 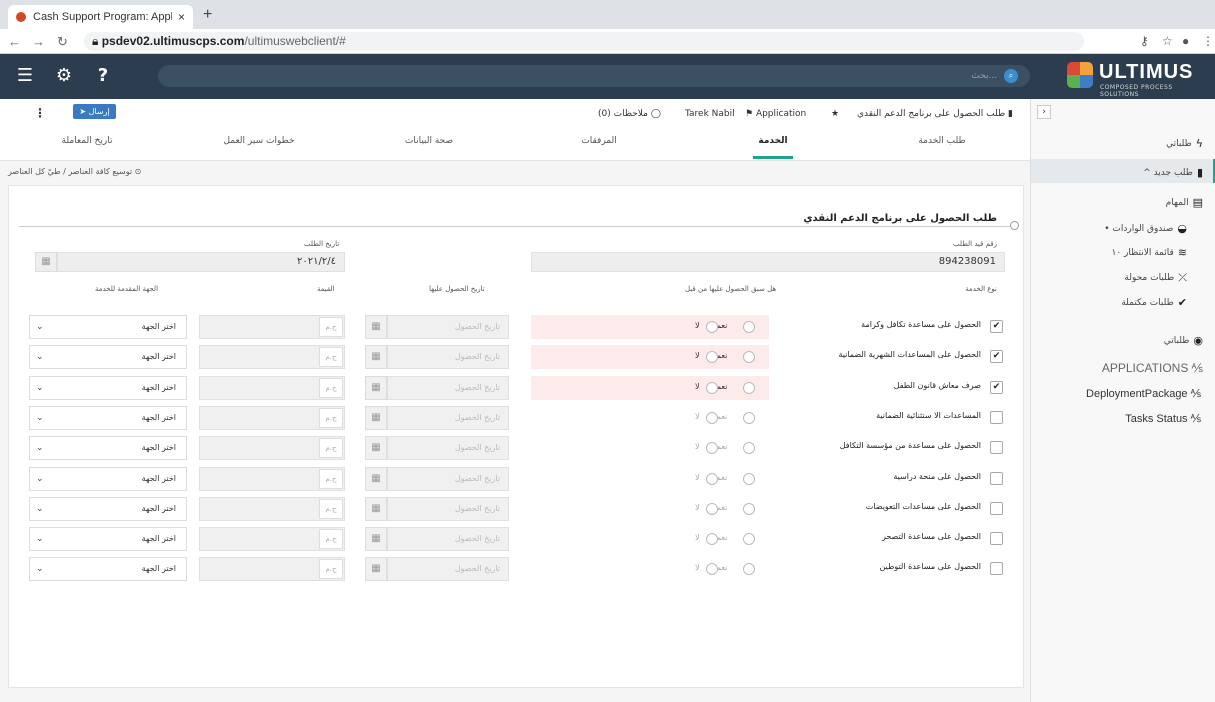 What do you see at coordinates (25, 76) in the screenshot?
I see `list-icon: ☰` at bounding box center [25, 76].